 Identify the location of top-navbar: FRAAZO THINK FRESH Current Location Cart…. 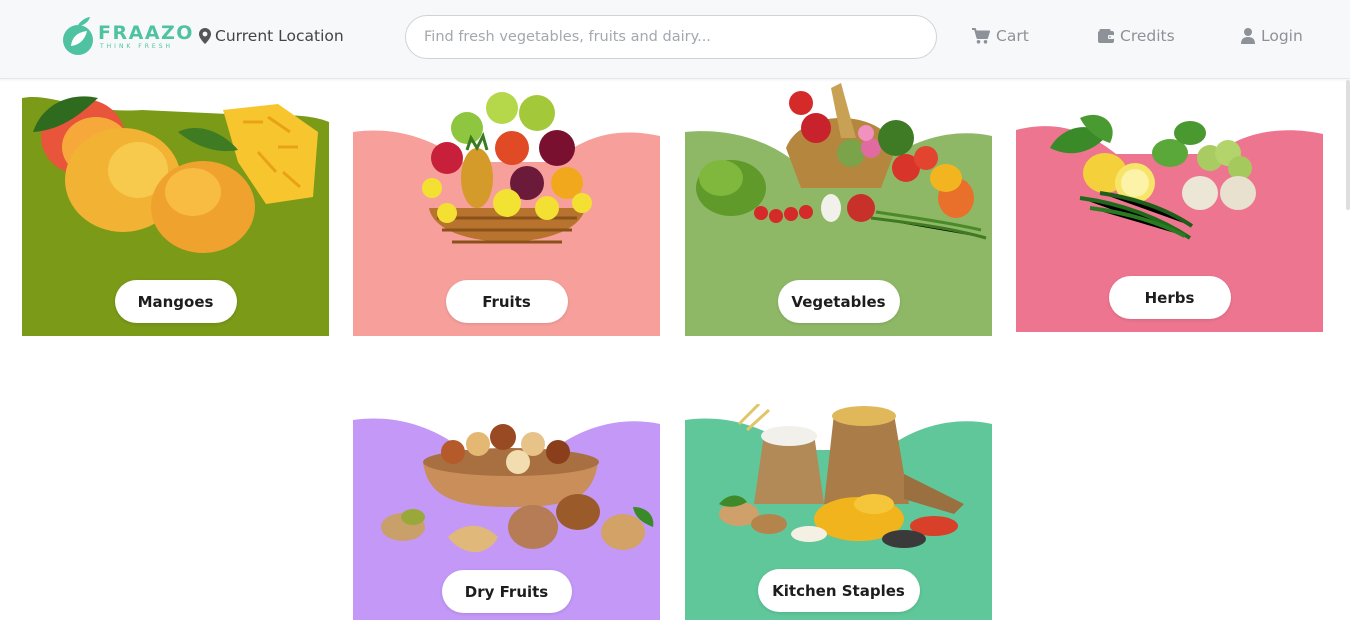
(675, 39).